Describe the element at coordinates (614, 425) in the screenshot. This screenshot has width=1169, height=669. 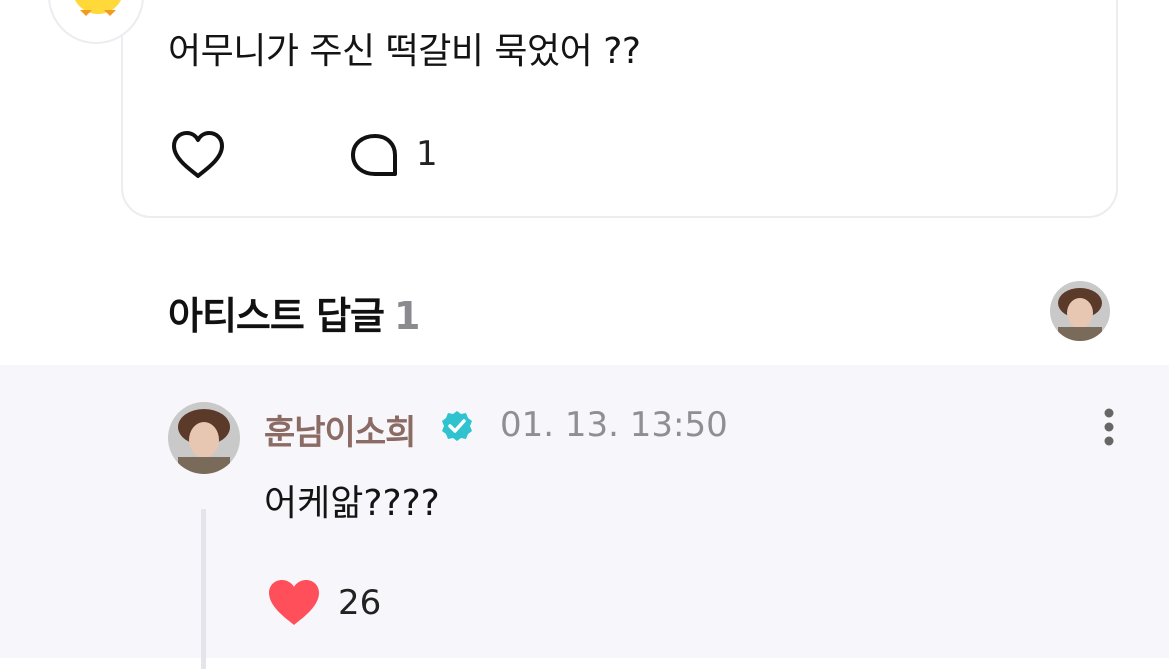
I see `reply-timestamp: 01. 13. 13:50` at that location.